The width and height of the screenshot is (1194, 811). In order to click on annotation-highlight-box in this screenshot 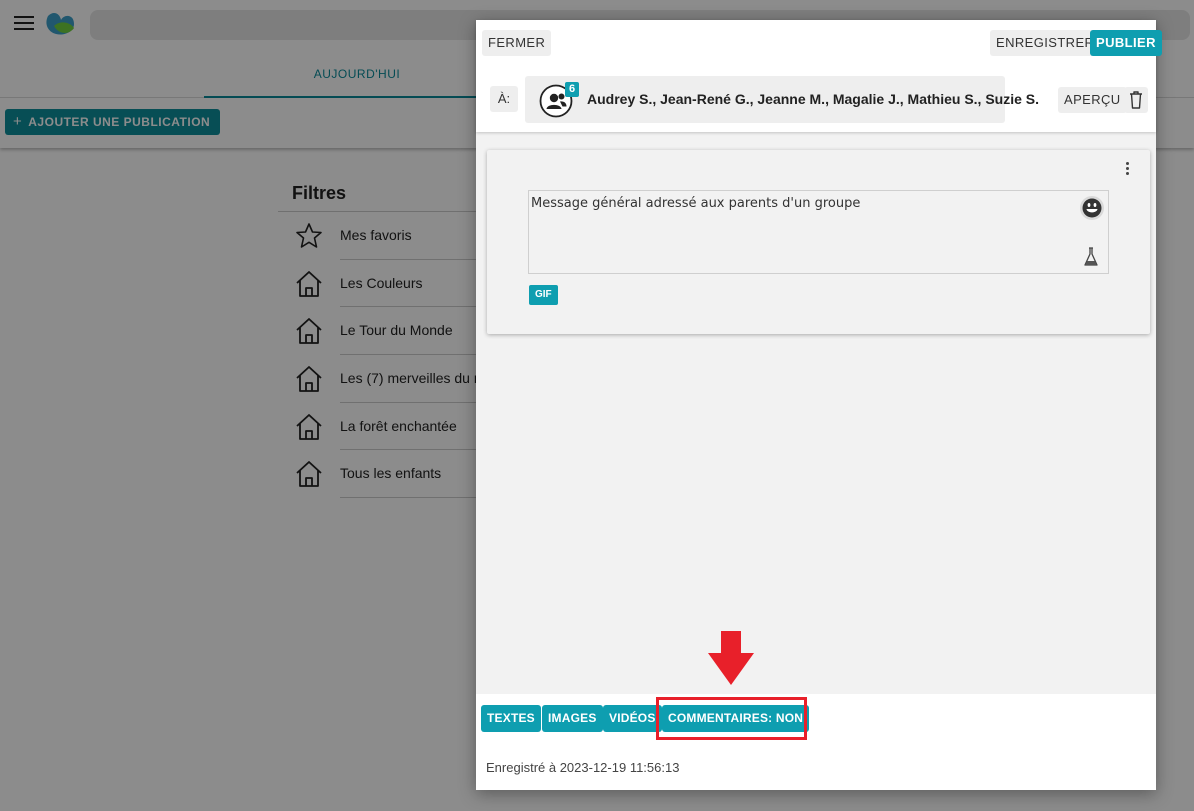, I will do `click(731, 718)`.